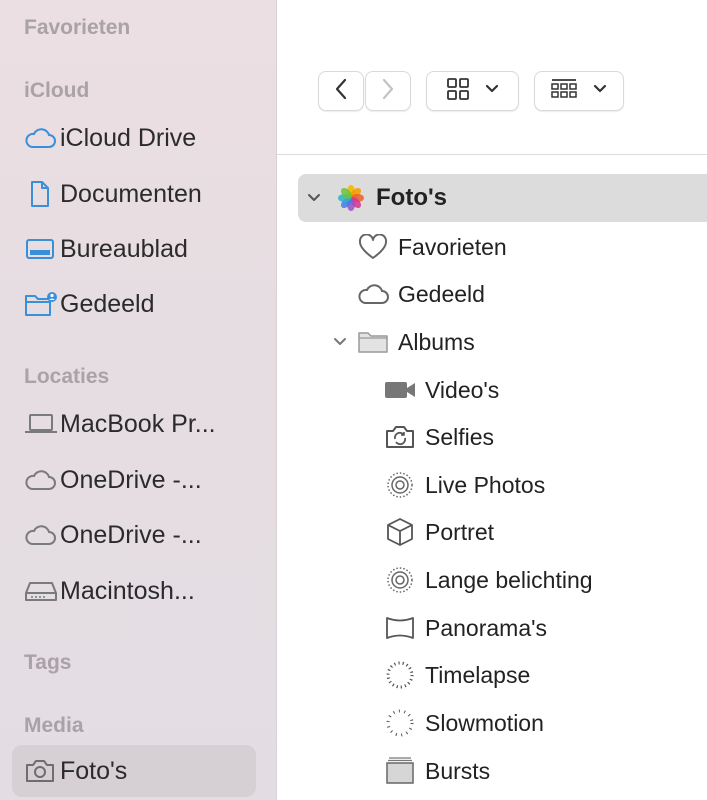 This screenshot has height=800, width=707. What do you see at coordinates (77, 27) in the screenshot?
I see `section-header-favorites: Favorieten` at bounding box center [77, 27].